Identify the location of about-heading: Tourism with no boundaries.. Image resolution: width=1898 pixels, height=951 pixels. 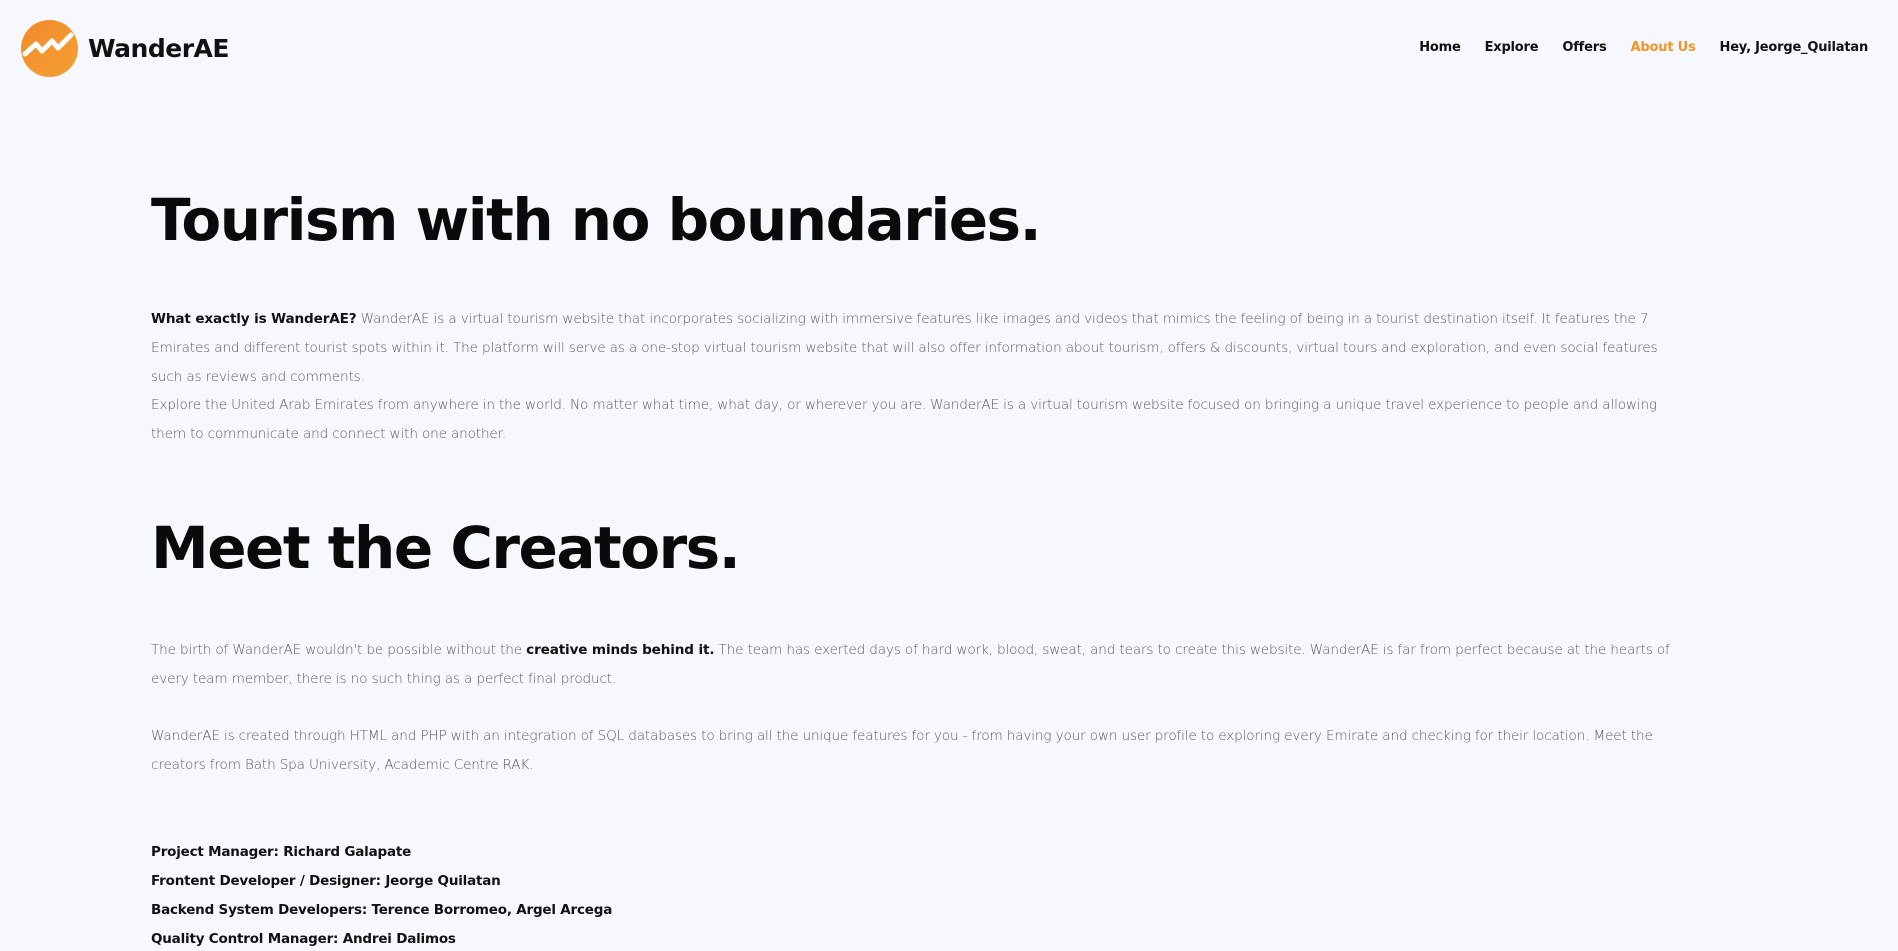
(596, 220).